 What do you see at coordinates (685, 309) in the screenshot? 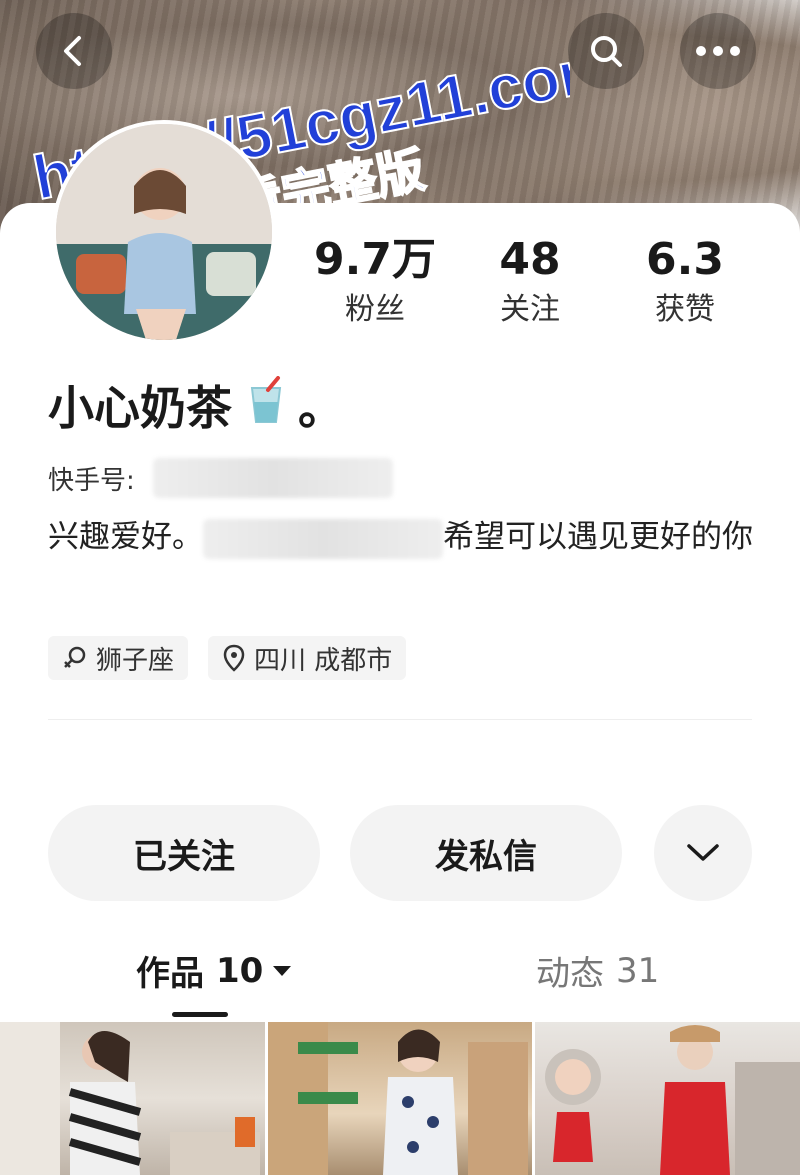
I see `likes-label: 获赞` at bounding box center [685, 309].